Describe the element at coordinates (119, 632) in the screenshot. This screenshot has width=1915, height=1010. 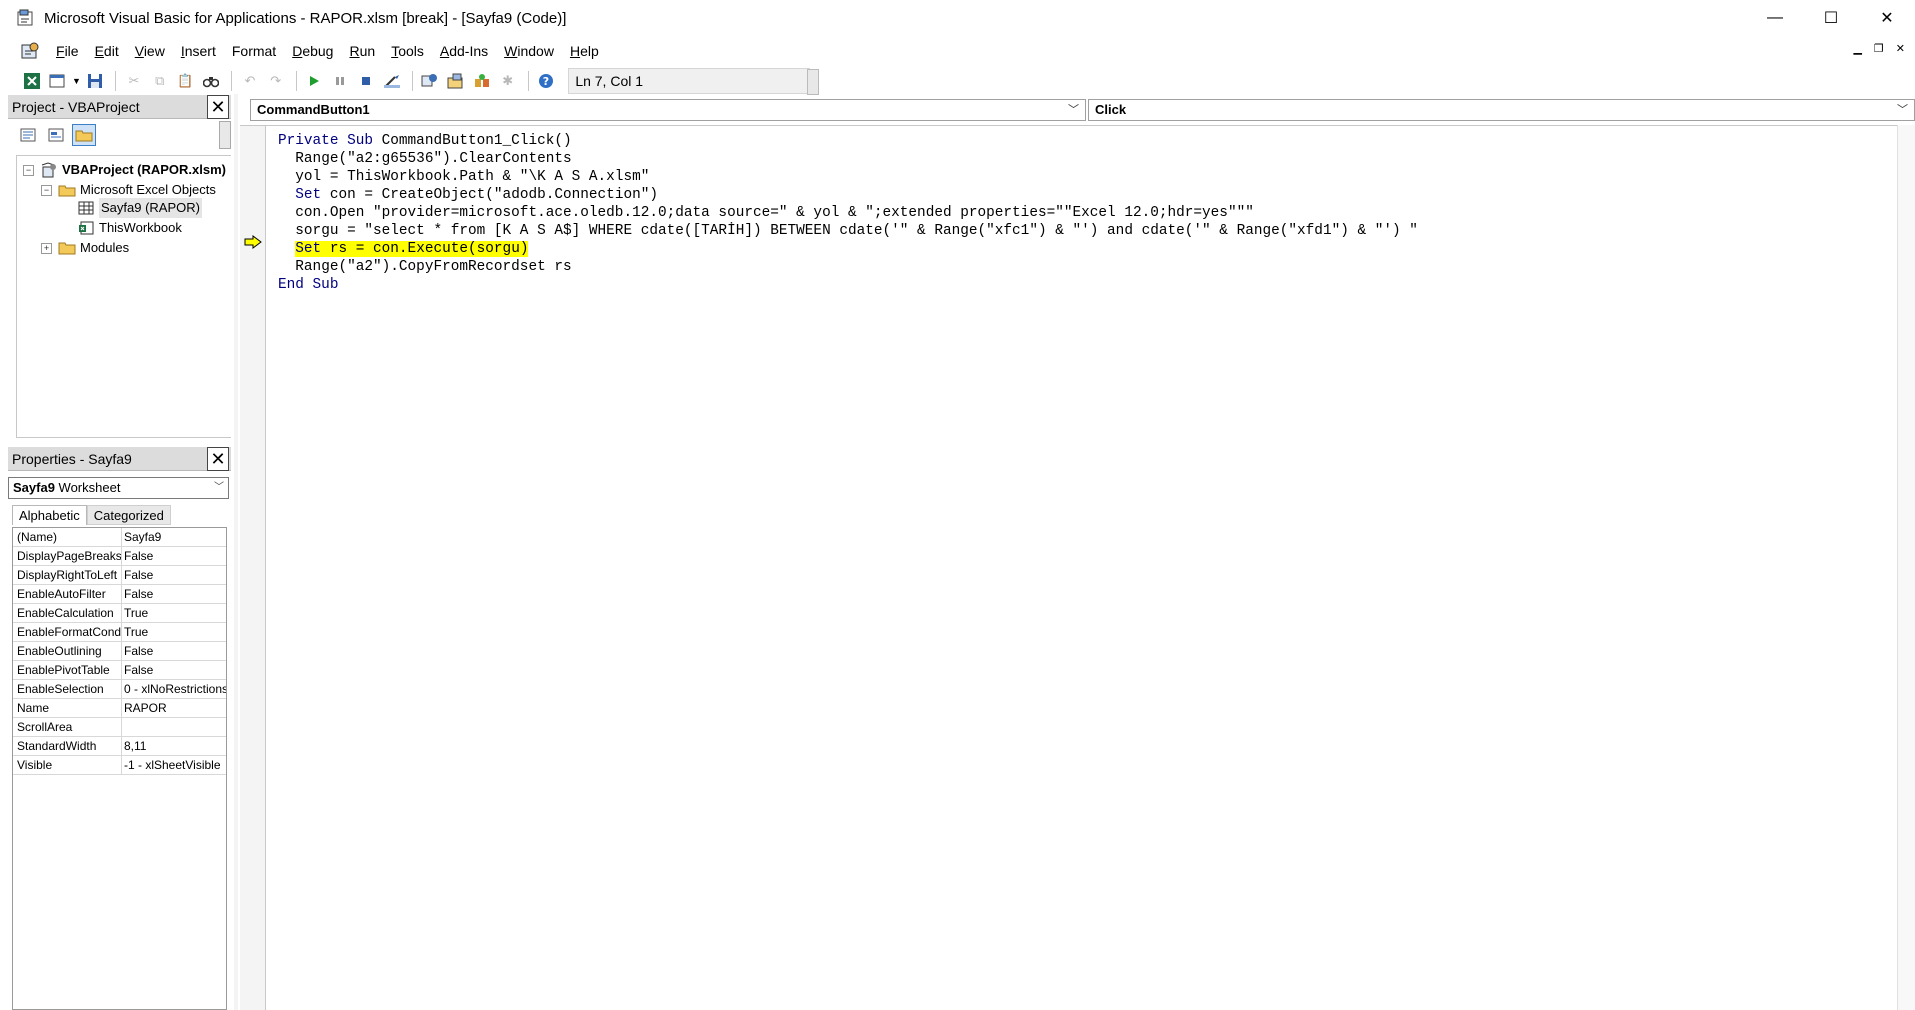
I see `property-row: EnableFormatConditionsCalculationTrue` at that location.